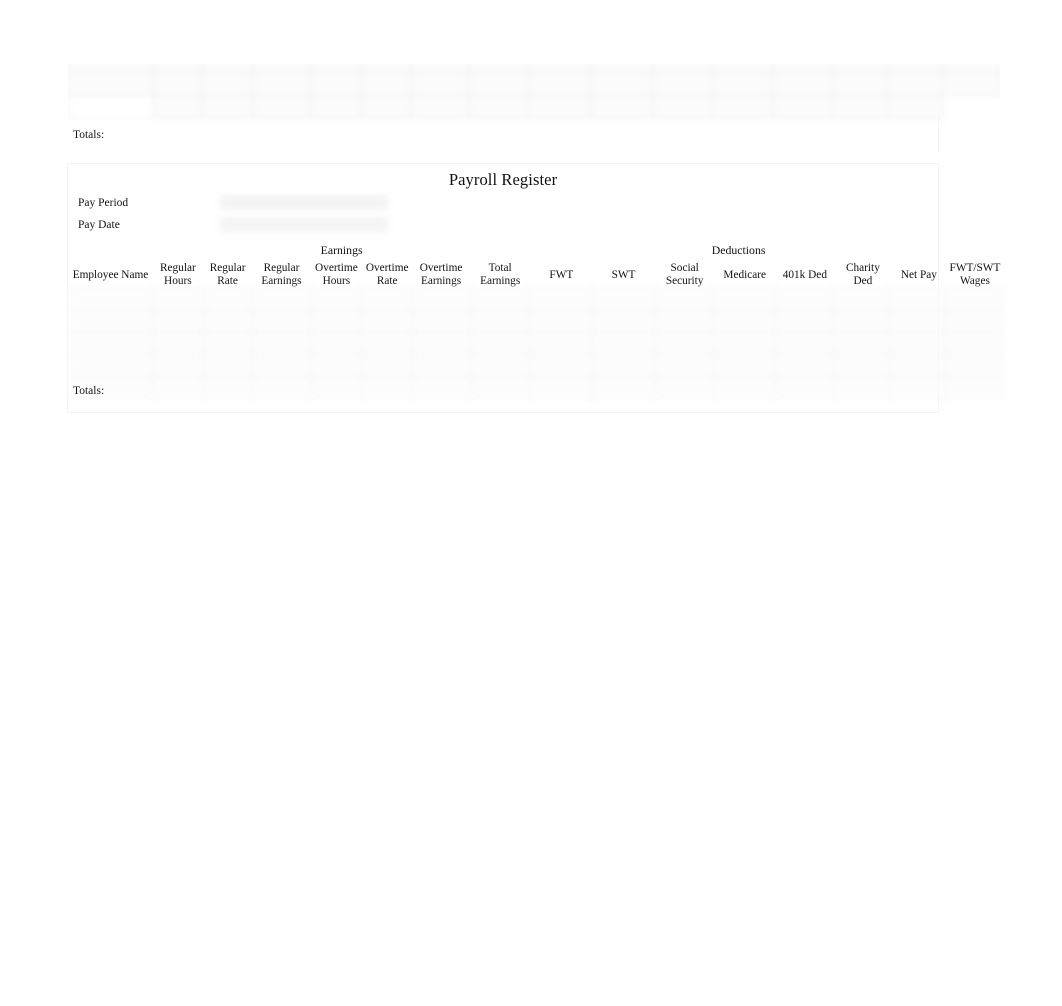 The height and width of the screenshot is (1006, 1062). What do you see at coordinates (863, 281) in the screenshot?
I see `col-header-line2: Ded` at bounding box center [863, 281].